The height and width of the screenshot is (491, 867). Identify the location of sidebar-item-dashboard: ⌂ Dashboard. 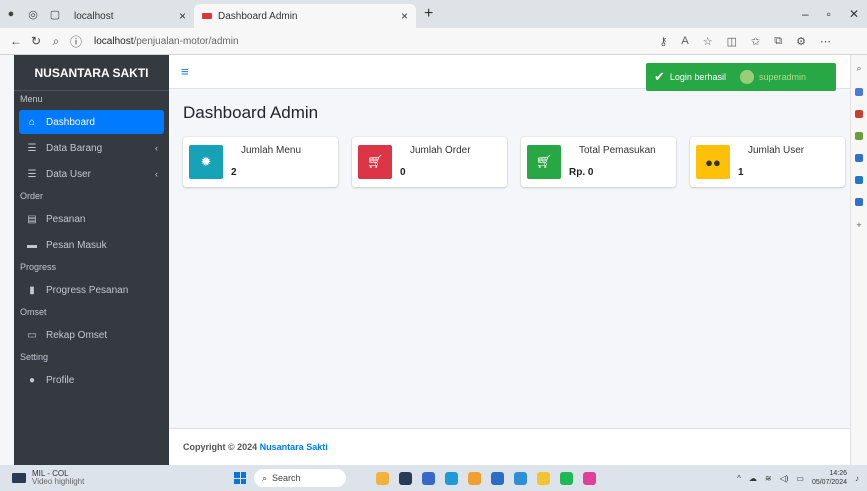
(91, 122).